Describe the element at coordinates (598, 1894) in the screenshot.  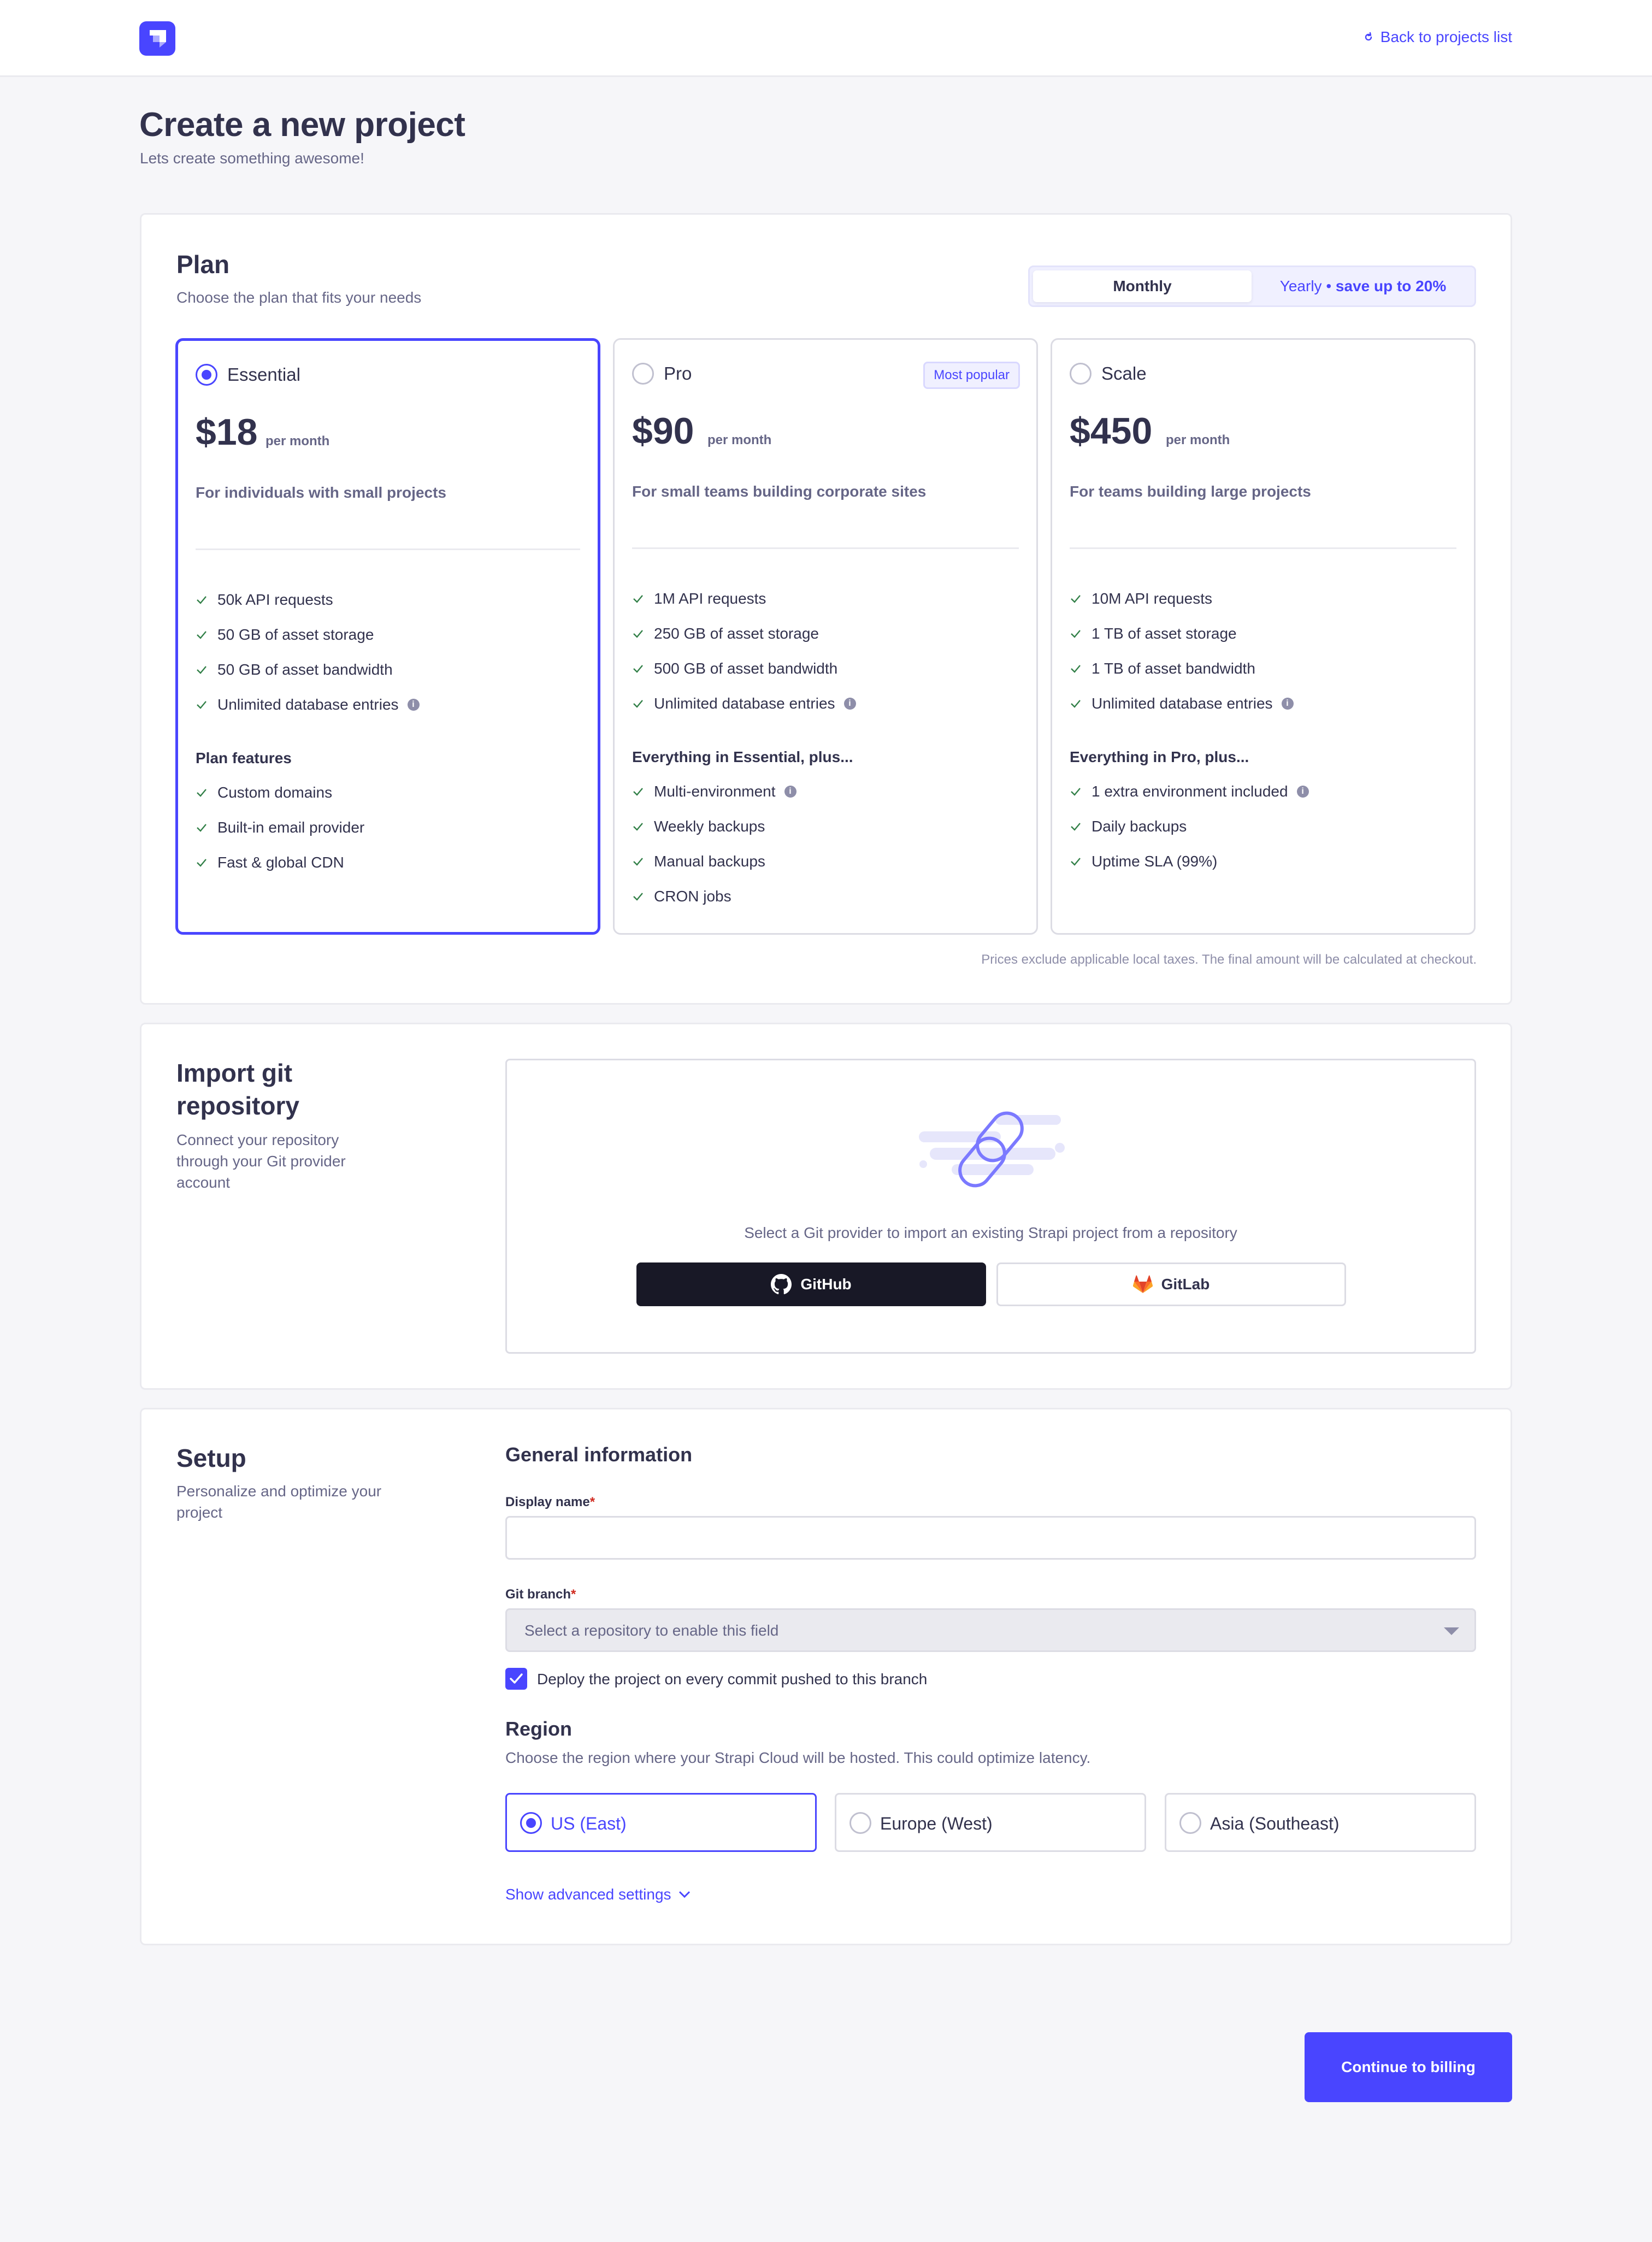
I see `show-advanced-settings-link: Show advanced settings` at that location.